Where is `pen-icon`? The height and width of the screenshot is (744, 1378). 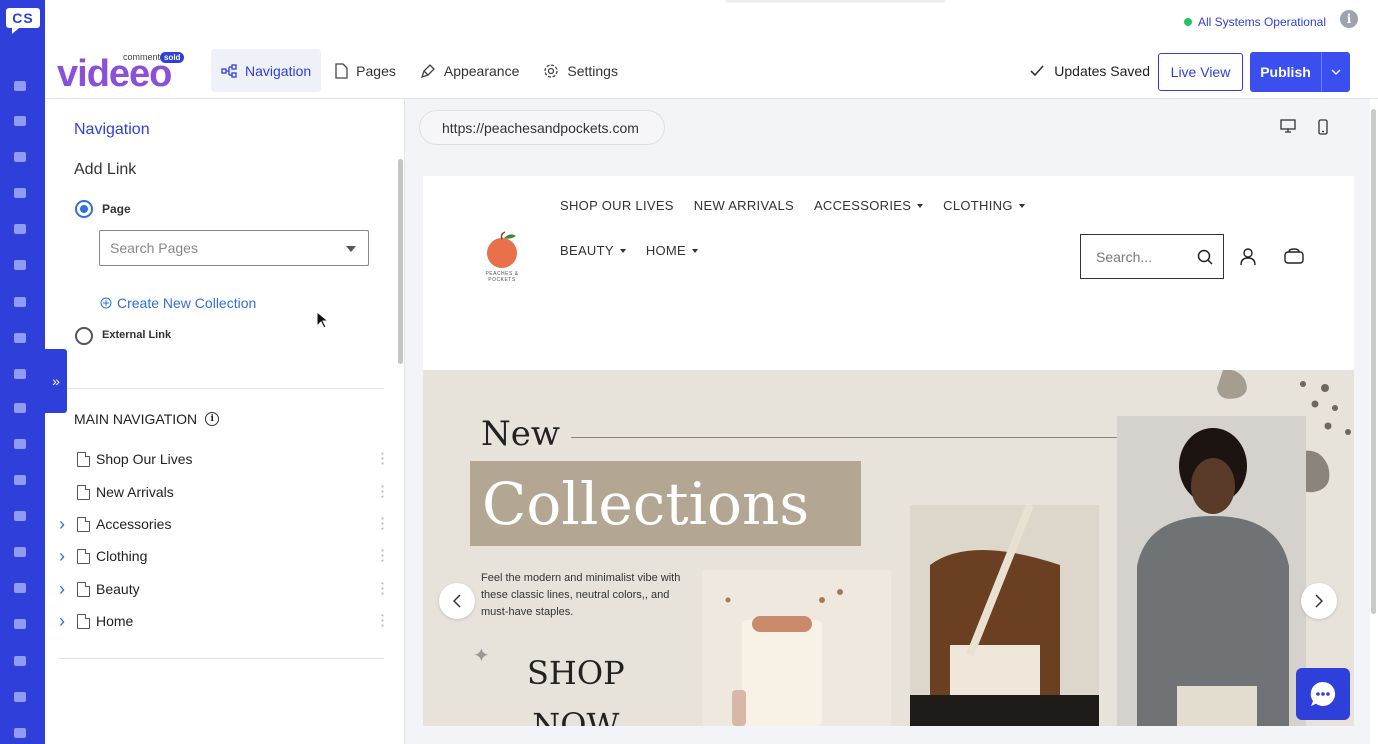 pen-icon is located at coordinates (427, 70).